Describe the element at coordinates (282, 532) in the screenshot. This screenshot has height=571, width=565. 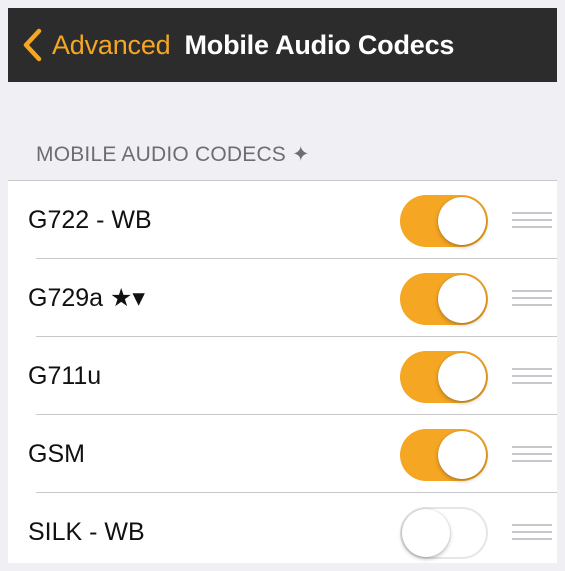
I see `codec-row-silk-wb: SILK - WB` at that location.